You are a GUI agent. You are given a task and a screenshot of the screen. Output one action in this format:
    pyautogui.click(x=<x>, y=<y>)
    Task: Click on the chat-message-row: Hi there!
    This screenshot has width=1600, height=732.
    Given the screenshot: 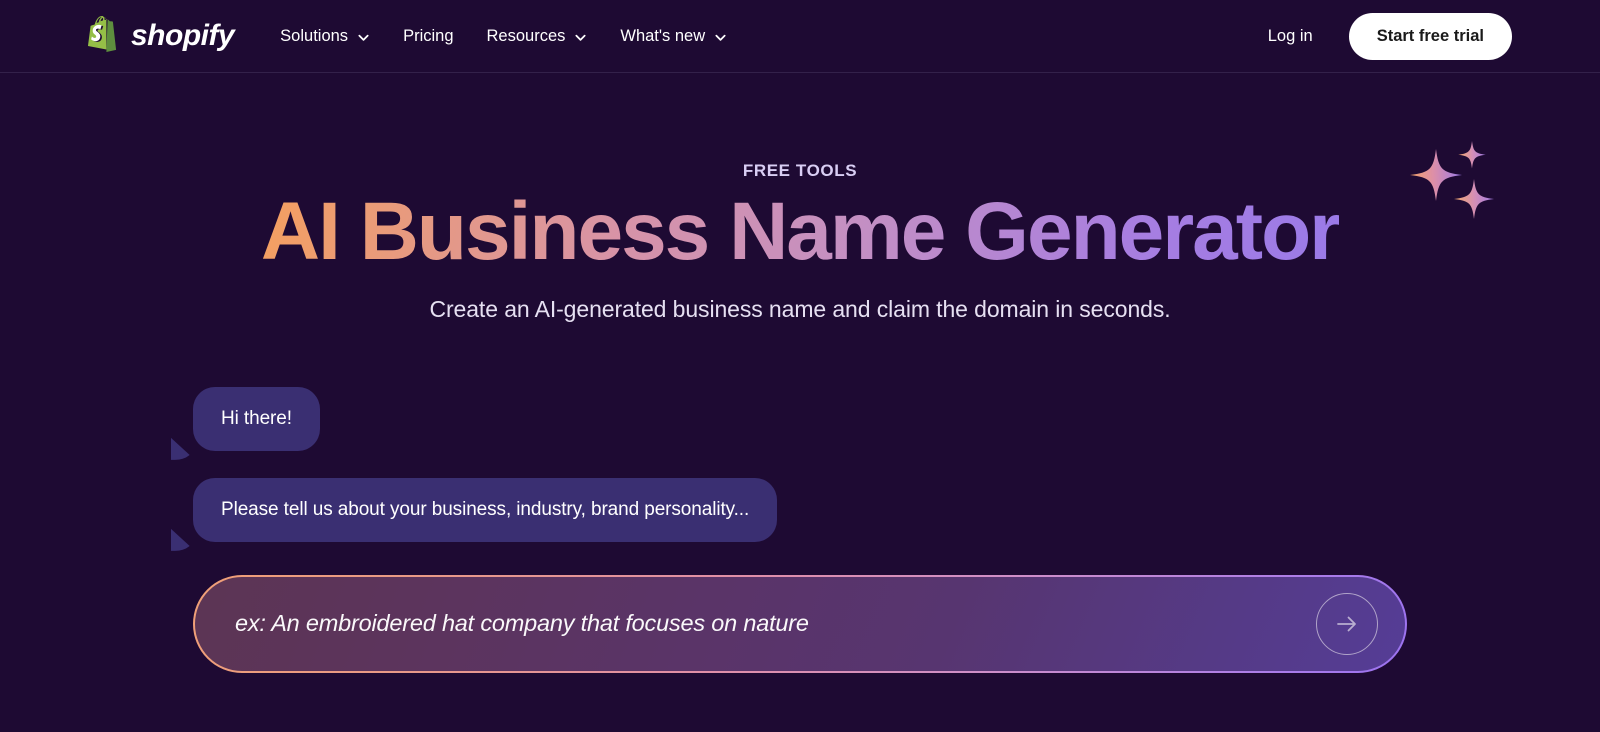 What is the action you would take?
    pyautogui.click(x=896, y=418)
    